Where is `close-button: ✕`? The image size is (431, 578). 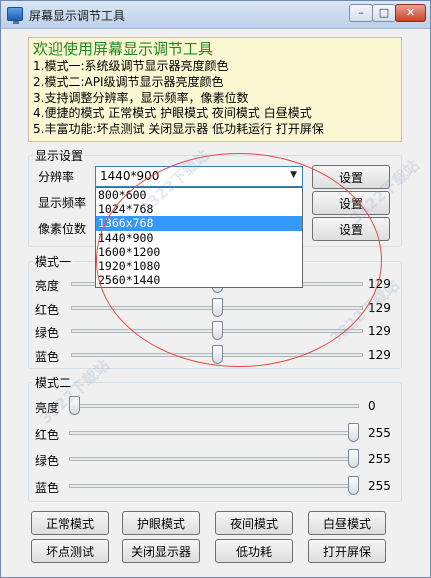
close-button: ✕ is located at coordinates (410, 13).